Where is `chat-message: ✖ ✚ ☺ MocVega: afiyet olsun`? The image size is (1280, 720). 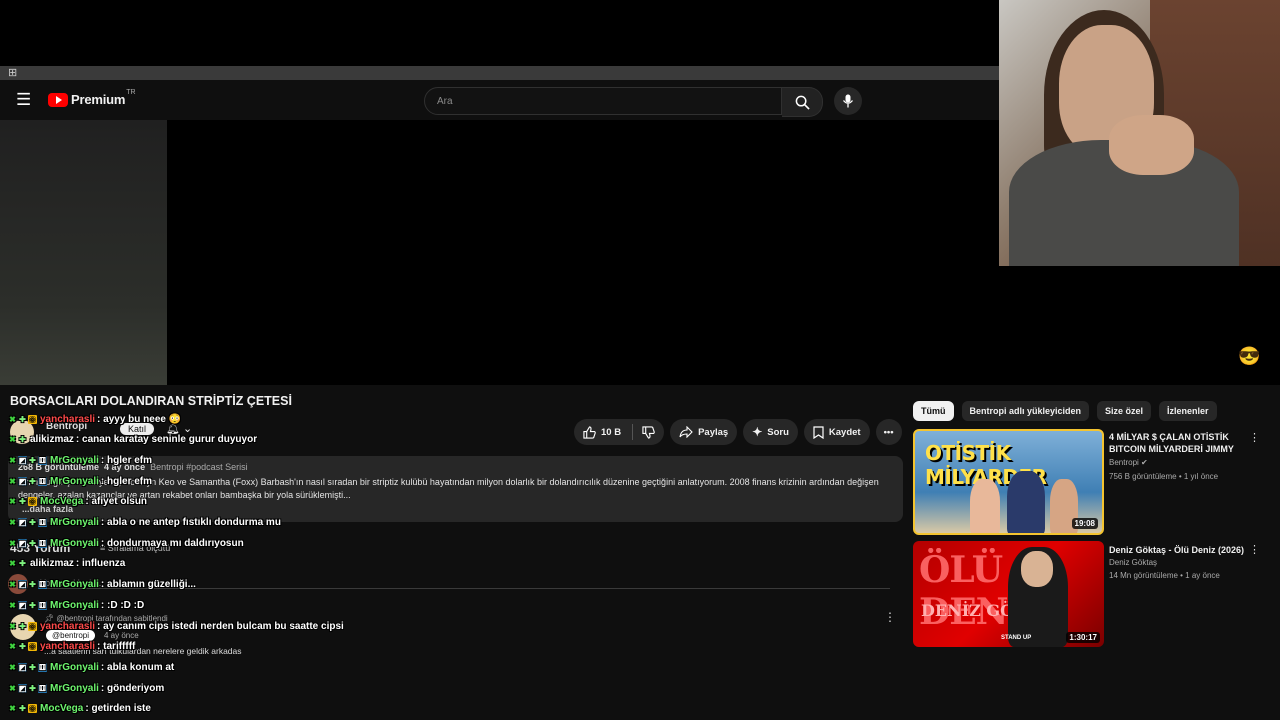
chat-message: ✖ ✚ ☺ MocVega: afiyet olsun is located at coordinates (77, 502).